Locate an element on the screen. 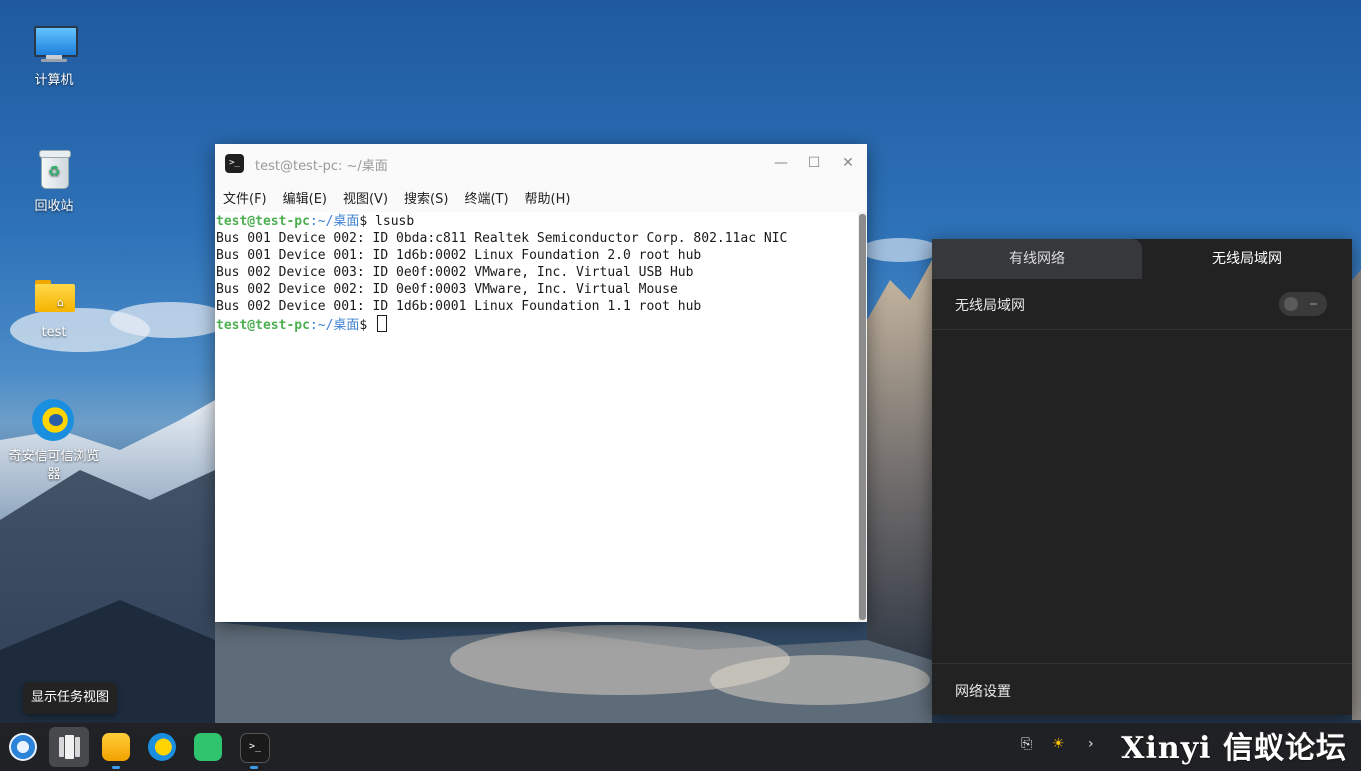  desktop-icon-trash: ♻ 回收站 is located at coordinates (54, 182).